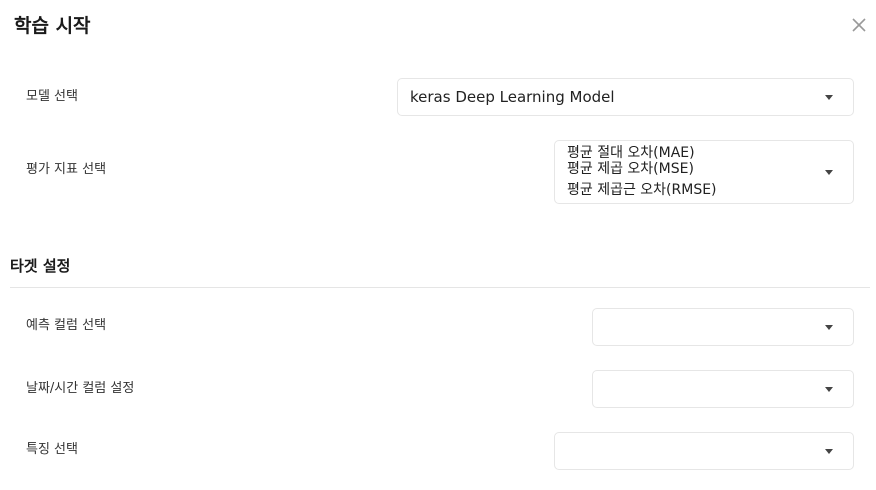  Describe the element at coordinates (440, 287) in the screenshot. I see `section-divider` at that location.